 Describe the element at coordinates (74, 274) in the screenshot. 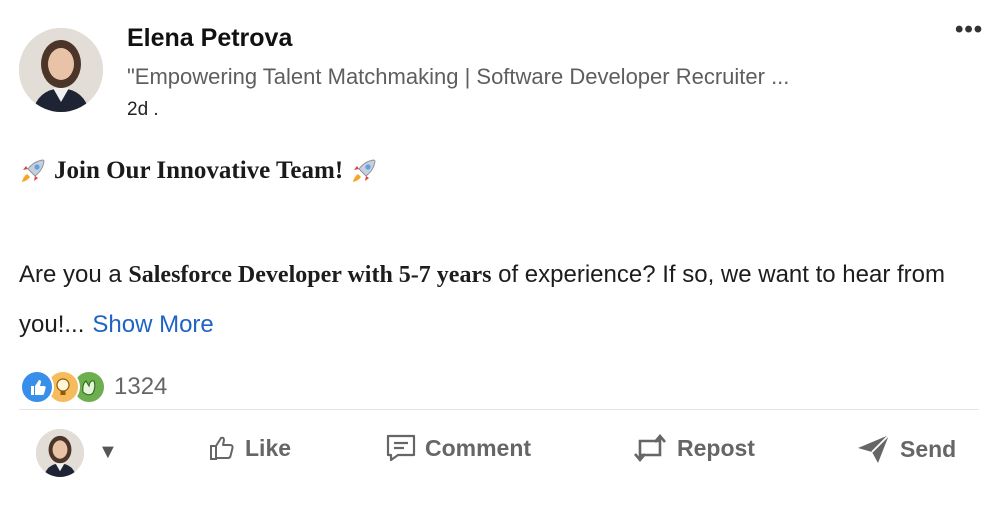

I see `post-body-pre: Are you a` at that location.